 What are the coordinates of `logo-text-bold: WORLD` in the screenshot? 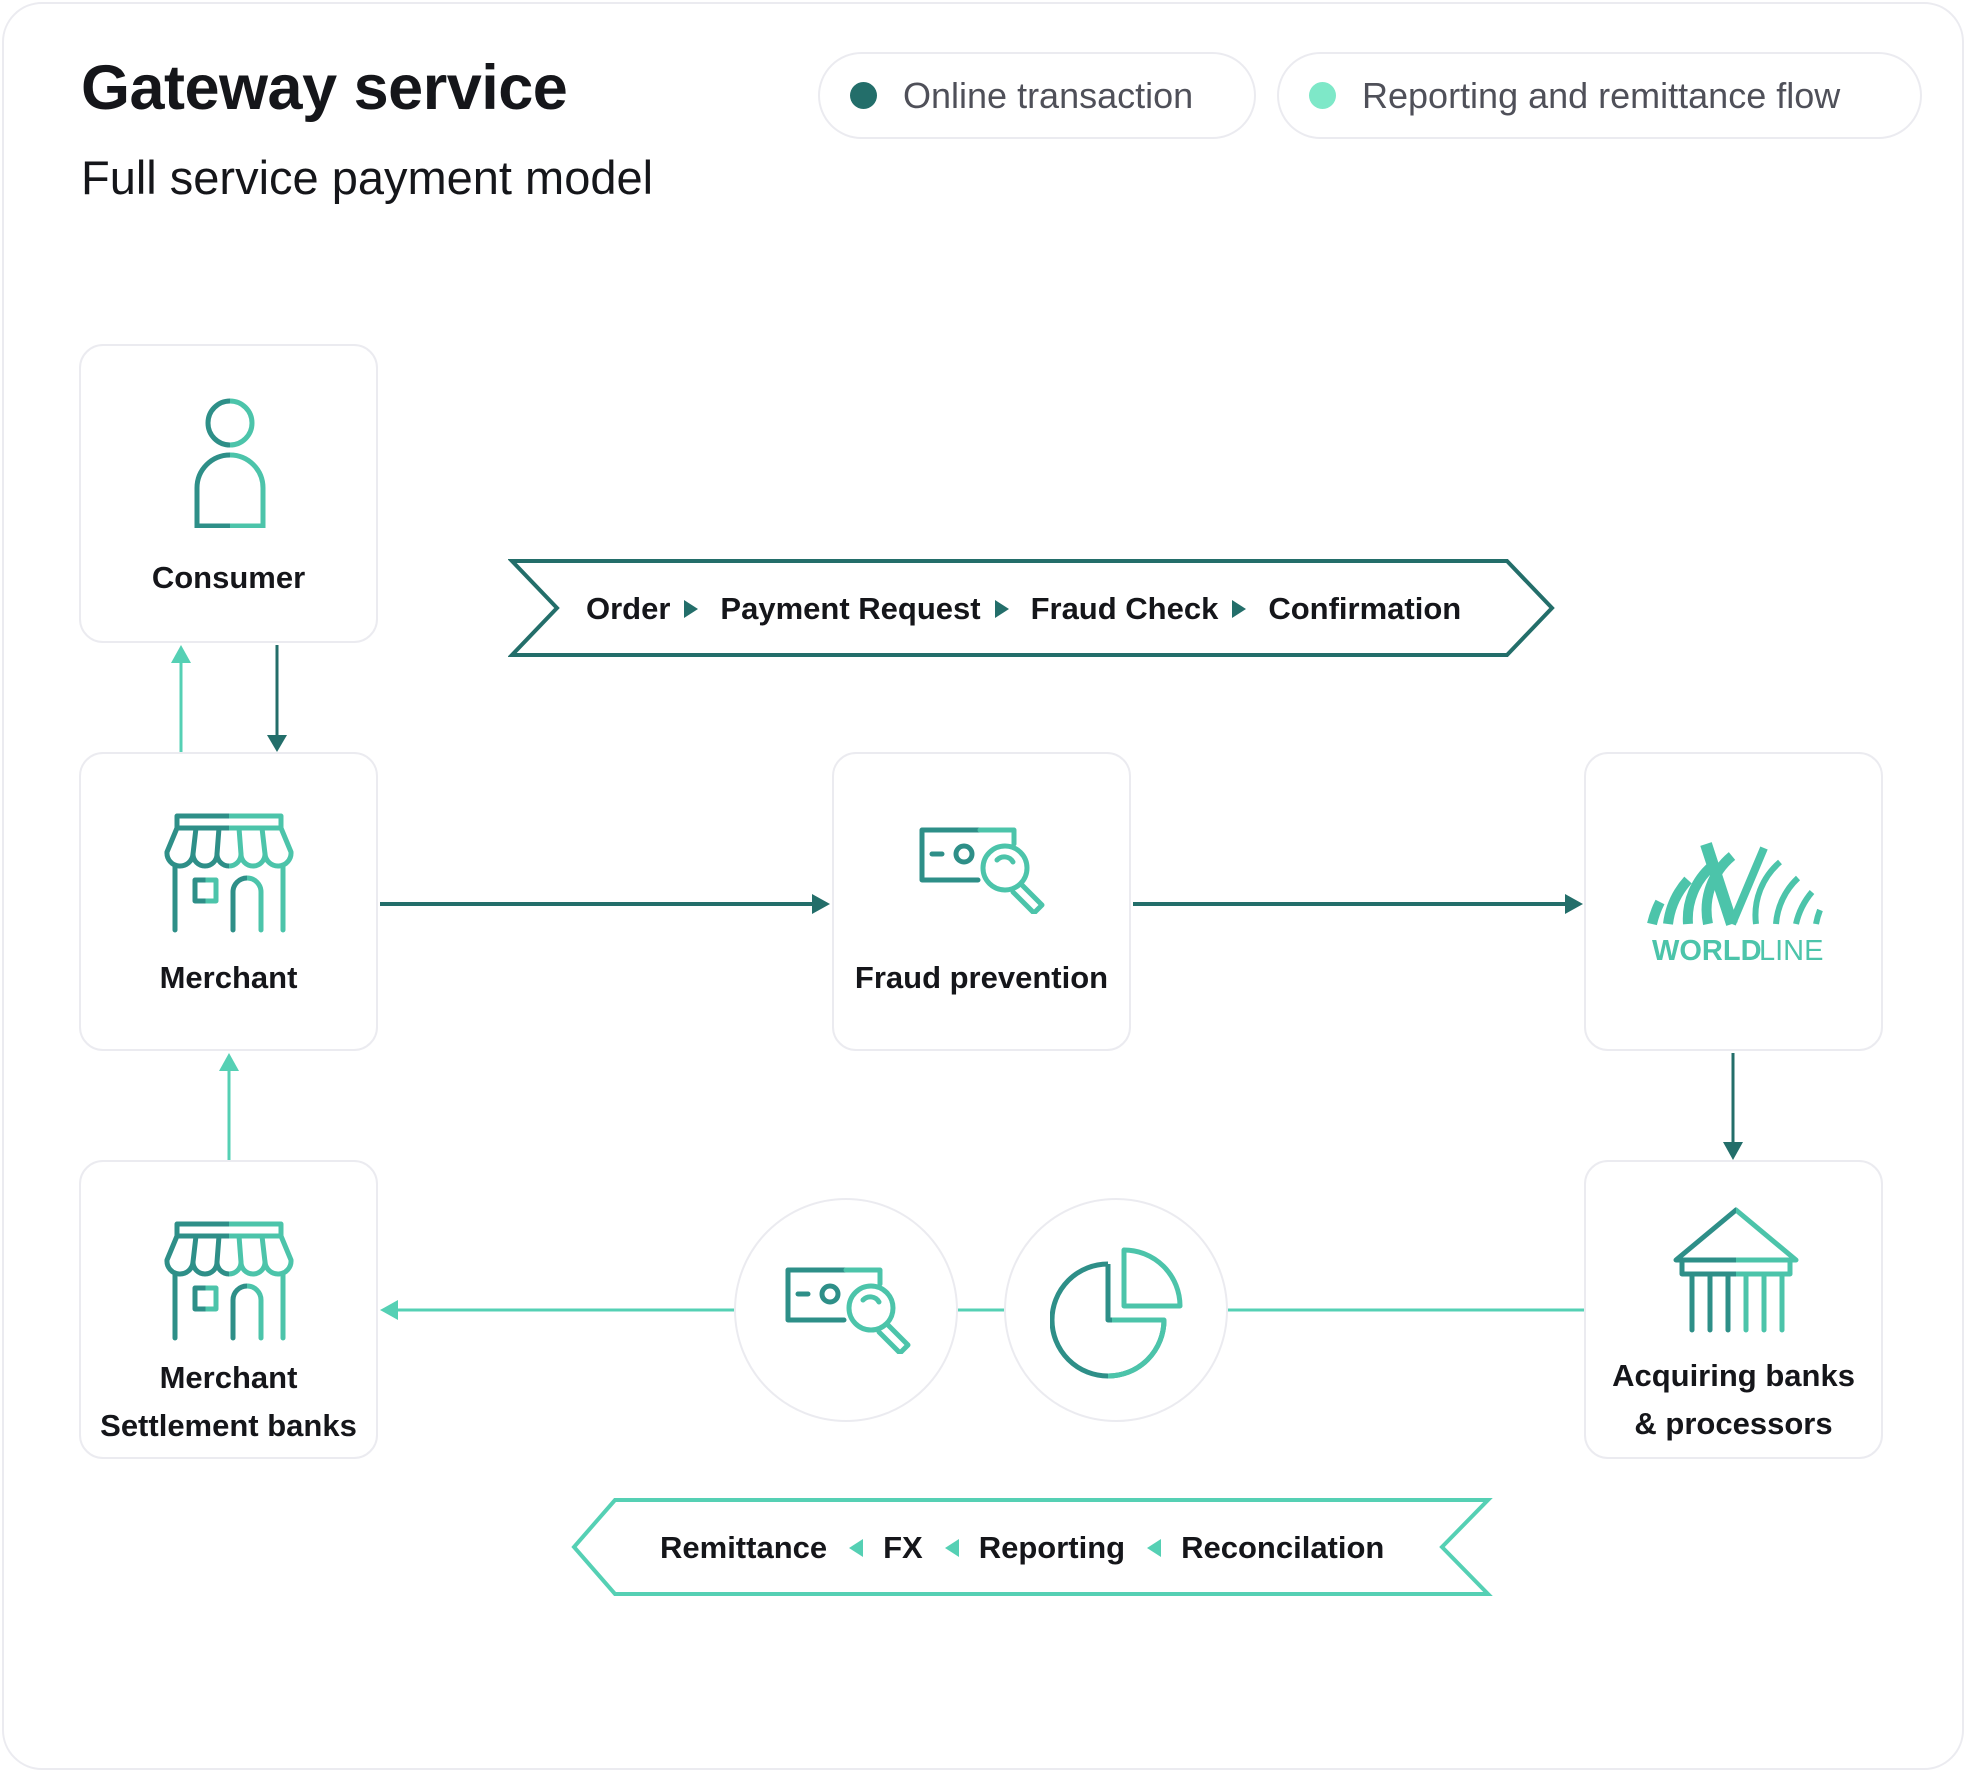 It's located at (1707, 951).